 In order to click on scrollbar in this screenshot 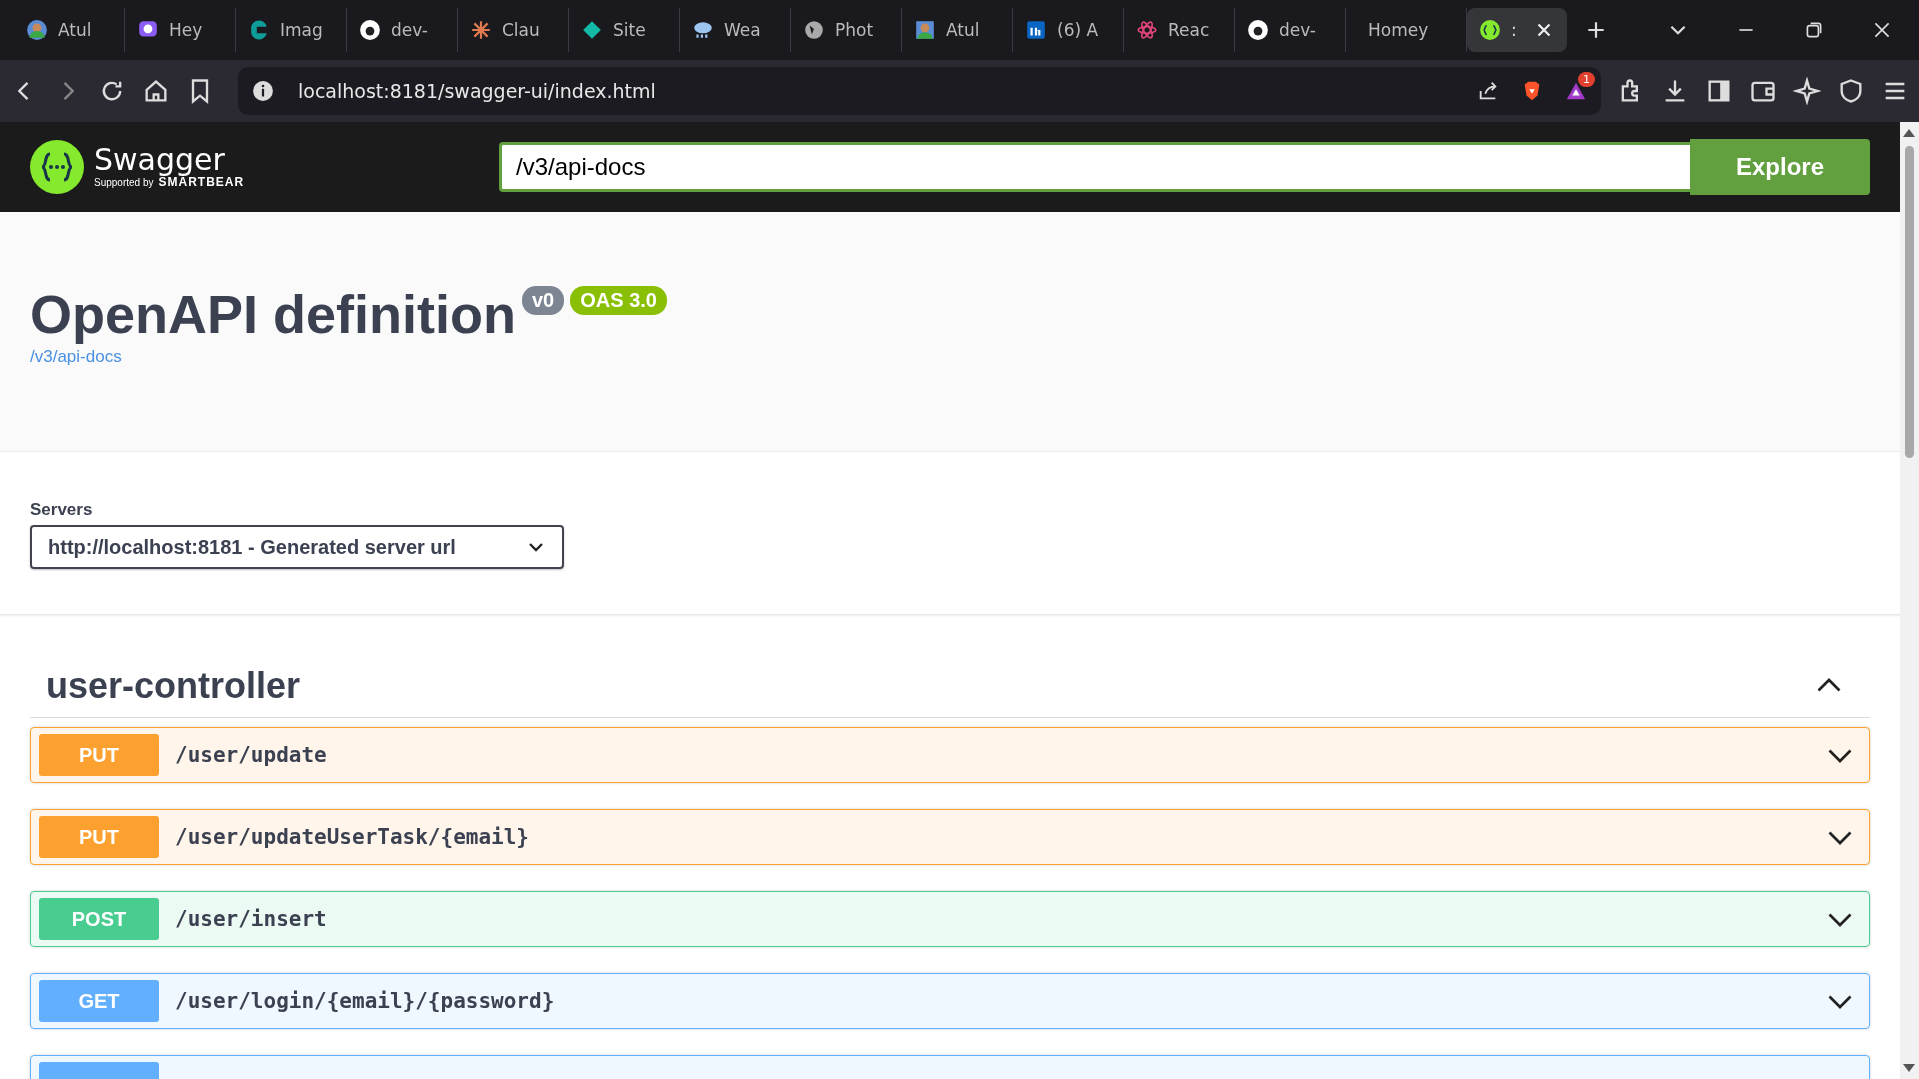, I will do `click(1909, 600)`.